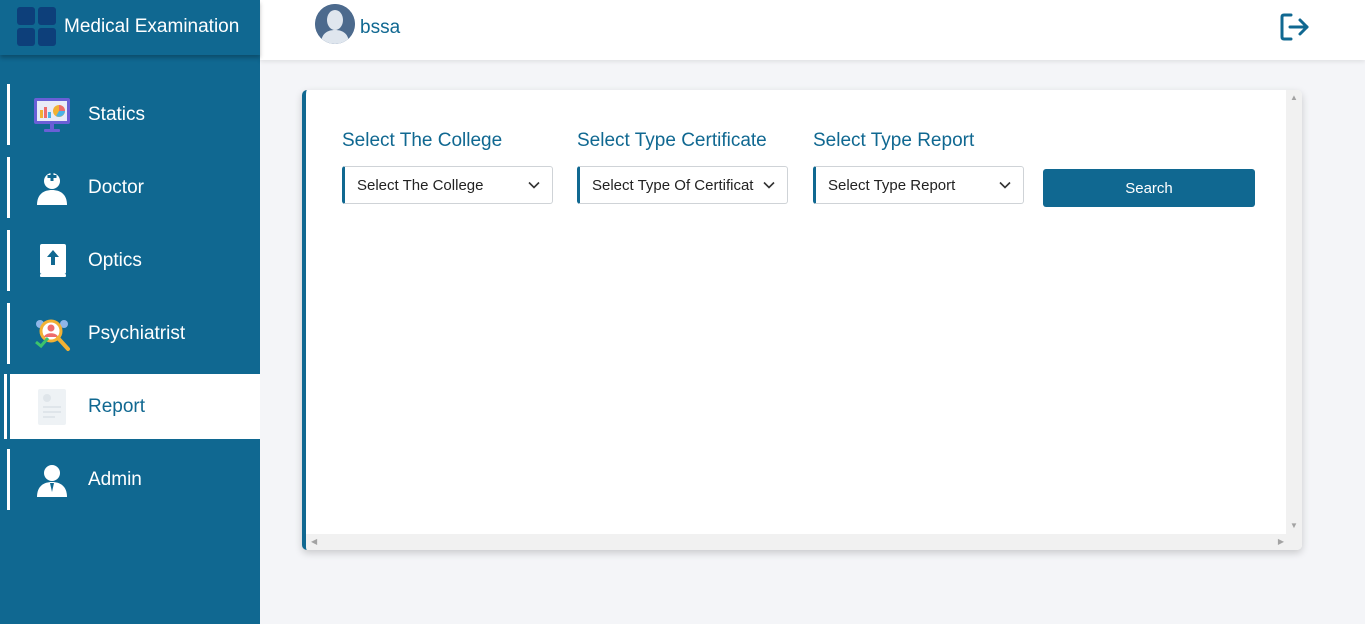 This screenshot has height=624, width=1365. What do you see at coordinates (1295, 27) in the screenshot?
I see `logout-icon` at bounding box center [1295, 27].